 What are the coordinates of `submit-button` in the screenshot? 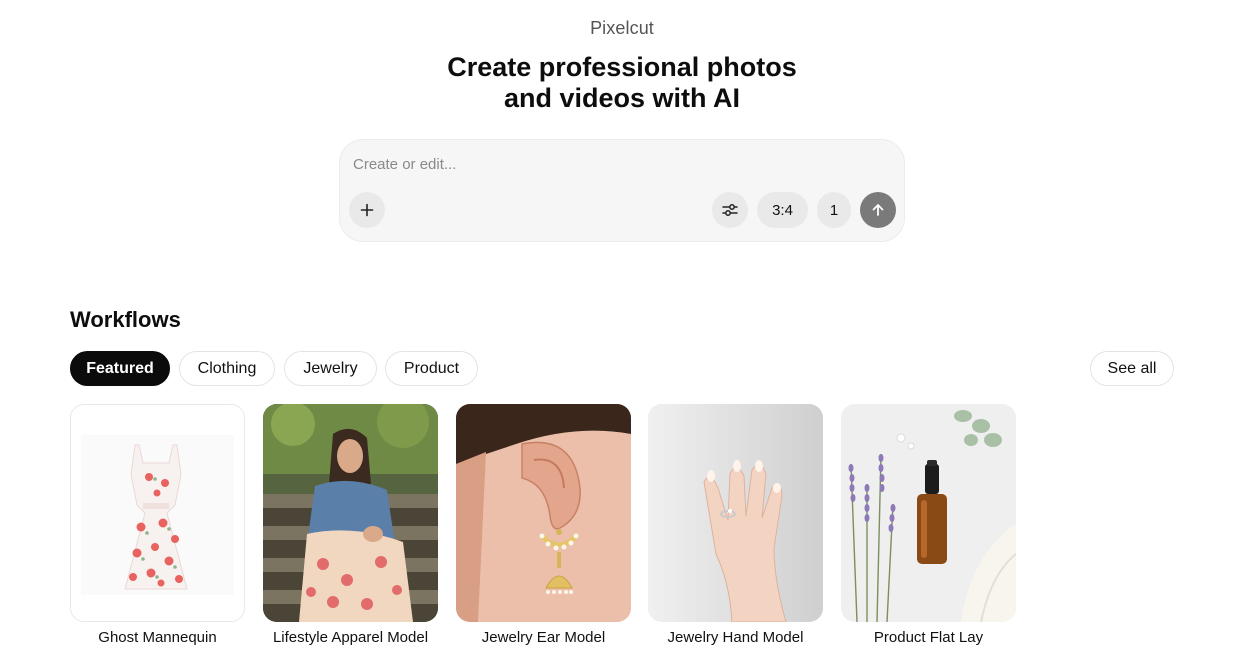 It's located at (878, 210).